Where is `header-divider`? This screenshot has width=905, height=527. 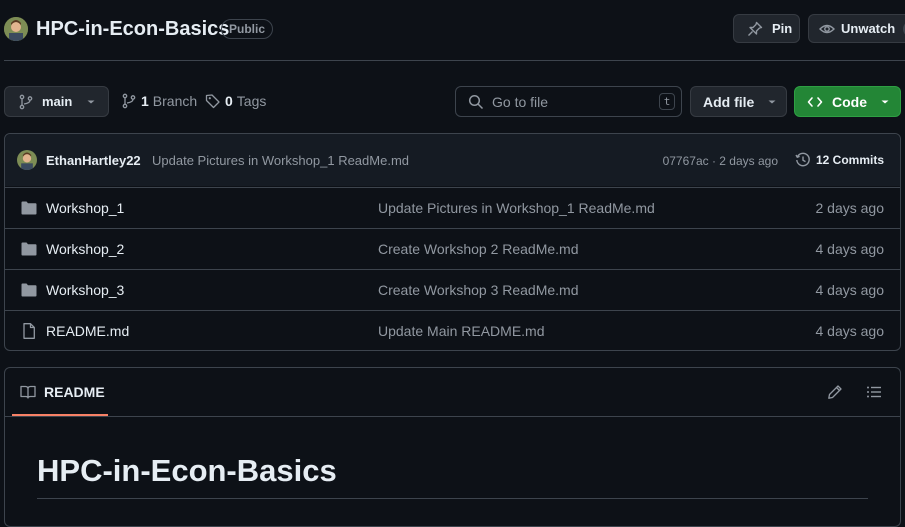 header-divider is located at coordinates (454, 60).